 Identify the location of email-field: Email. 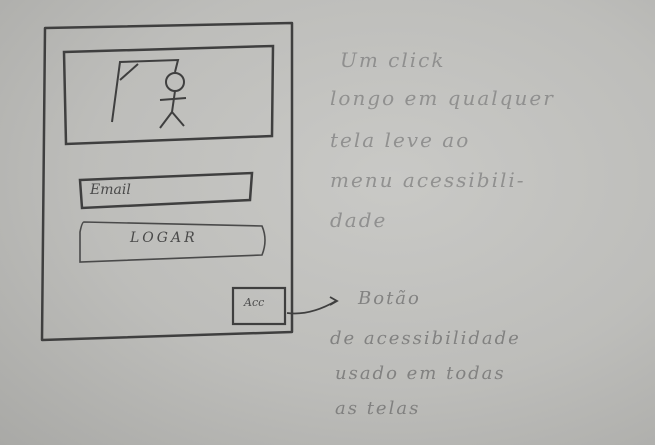
(110, 190).